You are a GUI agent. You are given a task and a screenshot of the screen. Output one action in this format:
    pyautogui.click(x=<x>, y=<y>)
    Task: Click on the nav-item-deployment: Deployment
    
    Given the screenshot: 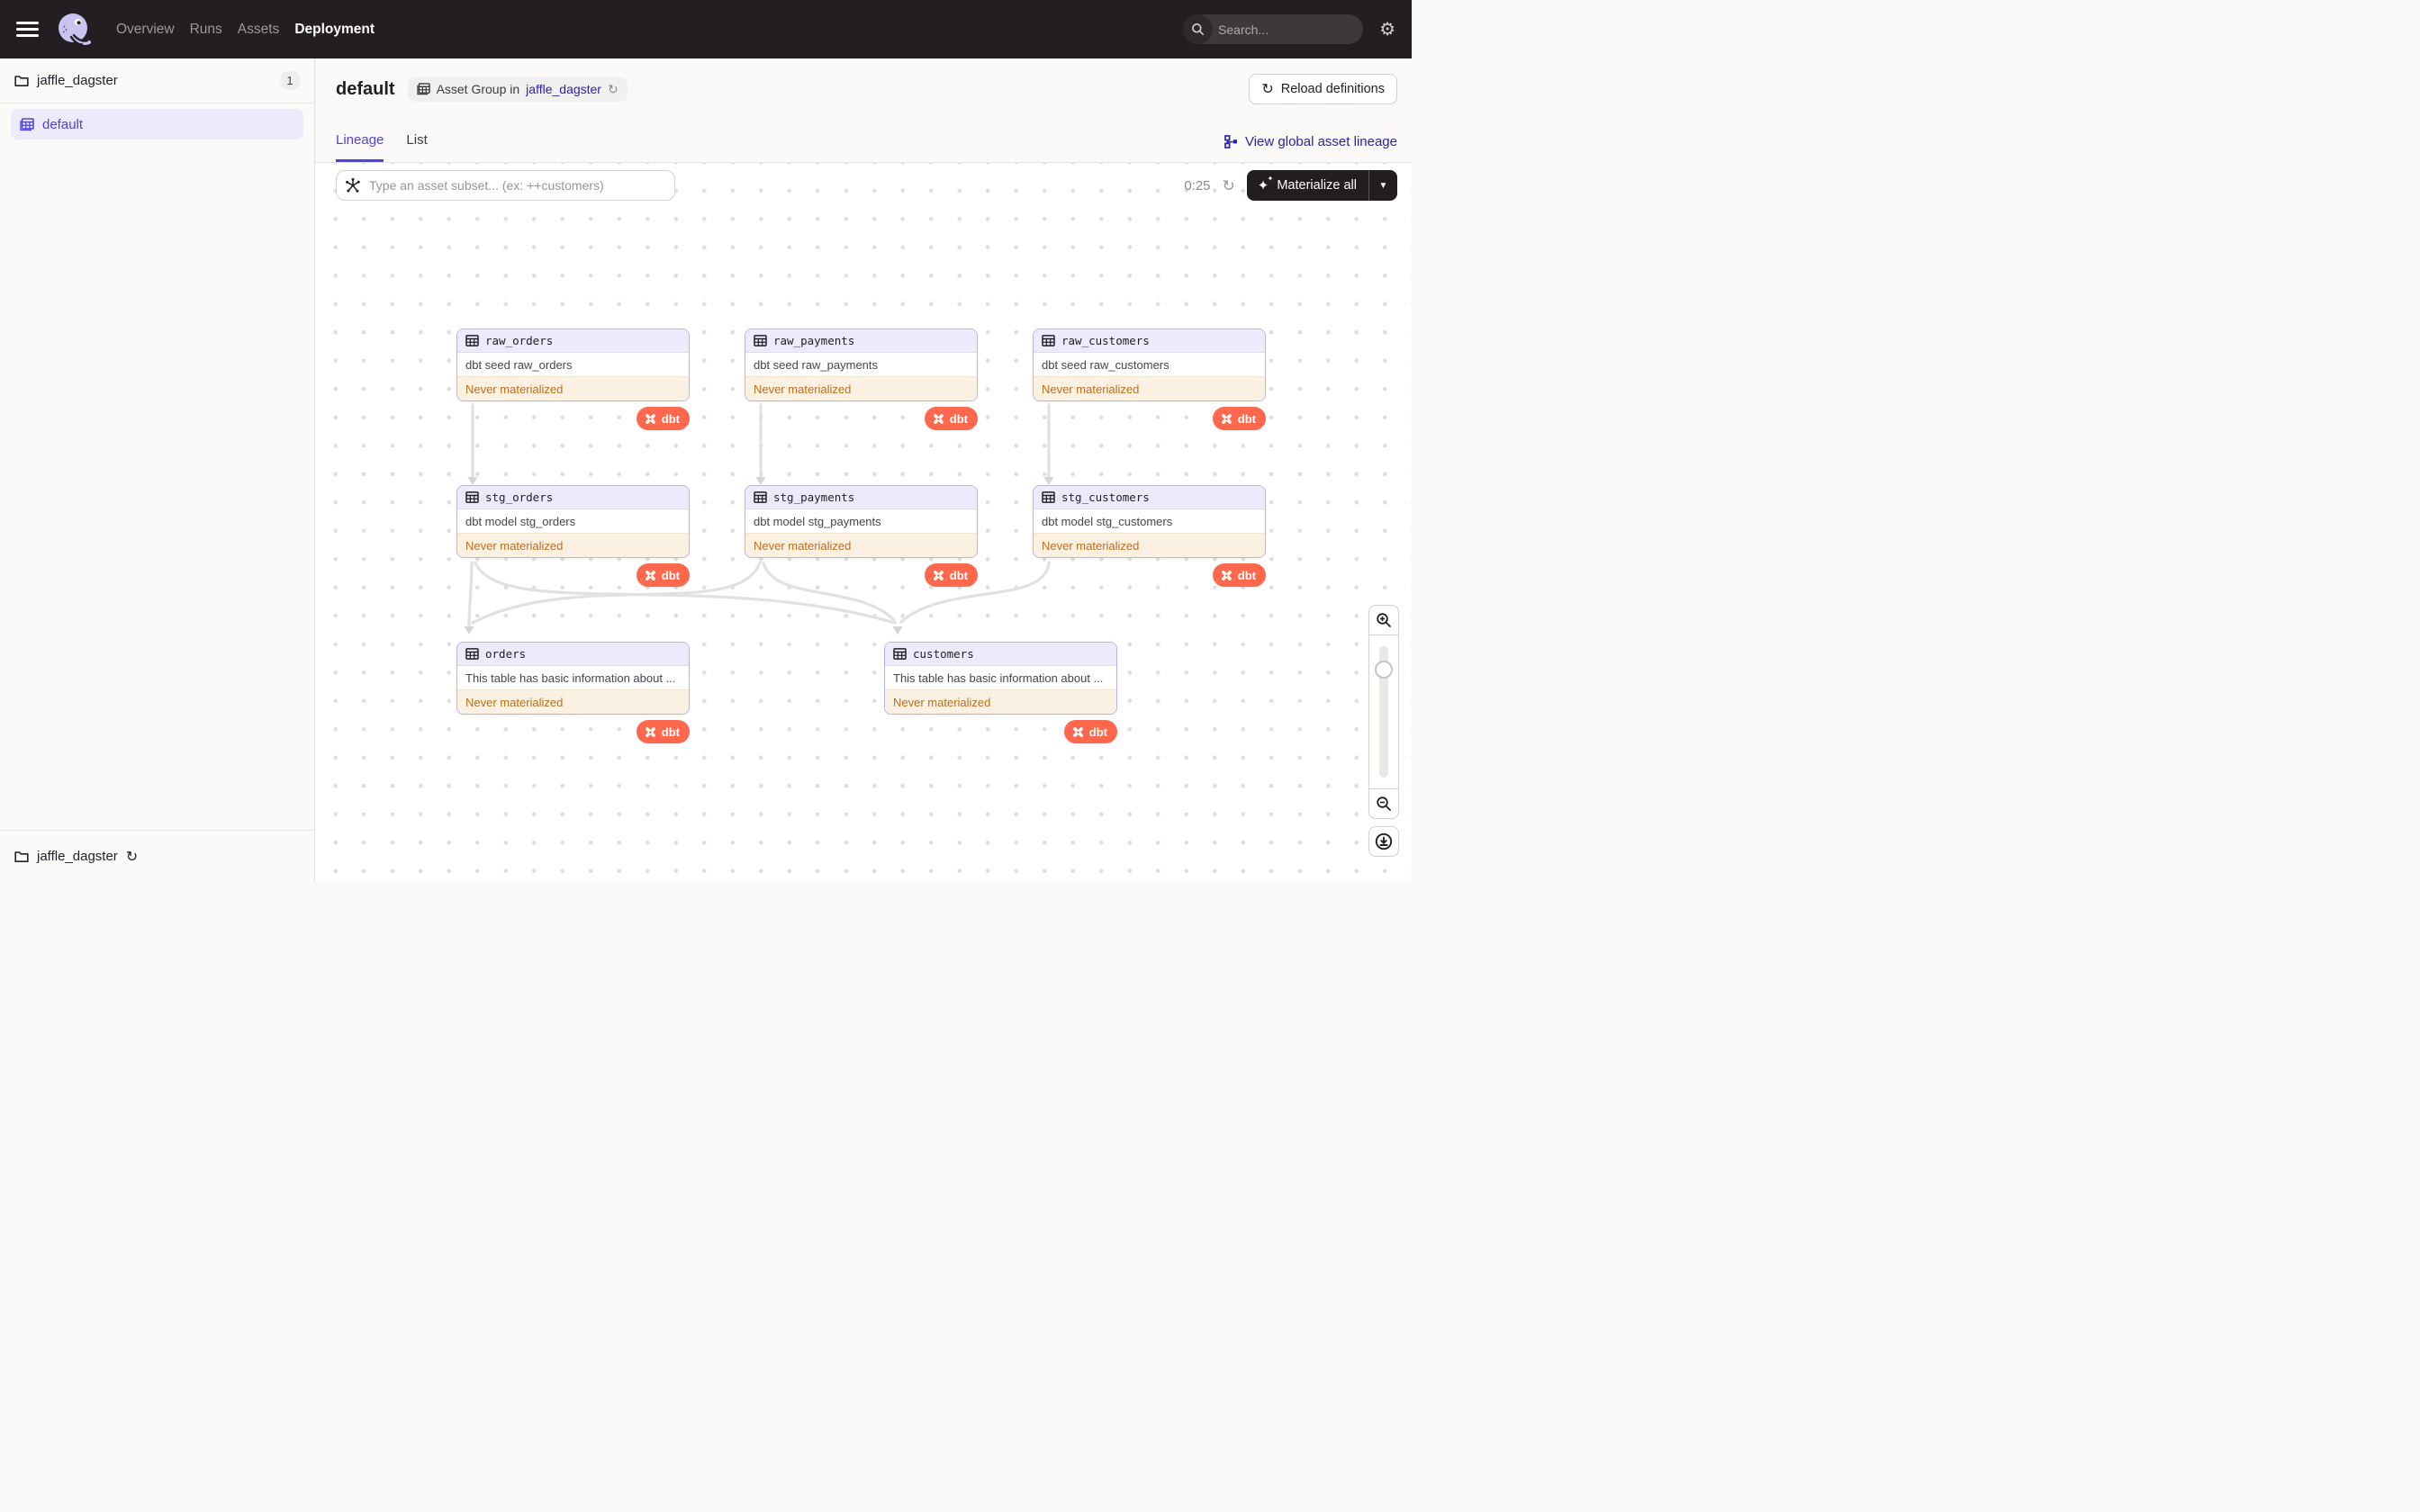 What is the action you would take?
    pyautogui.click(x=334, y=30)
    